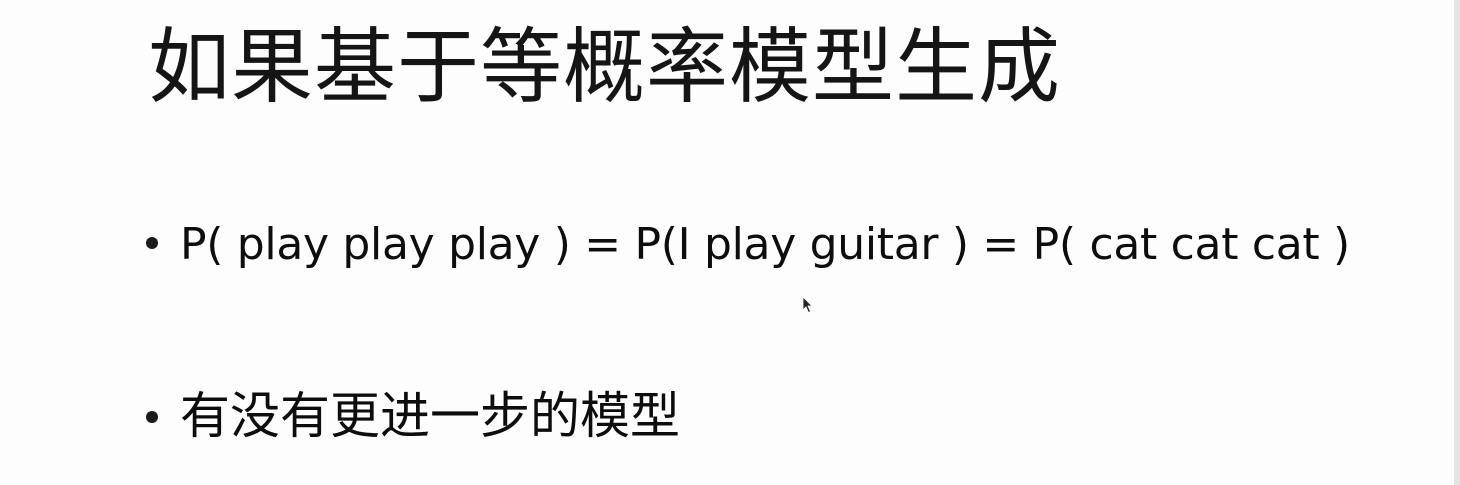 This screenshot has width=1460, height=485. What do you see at coordinates (430, 416) in the screenshot?
I see `bullet-text: 有没有更进一步的模型` at bounding box center [430, 416].